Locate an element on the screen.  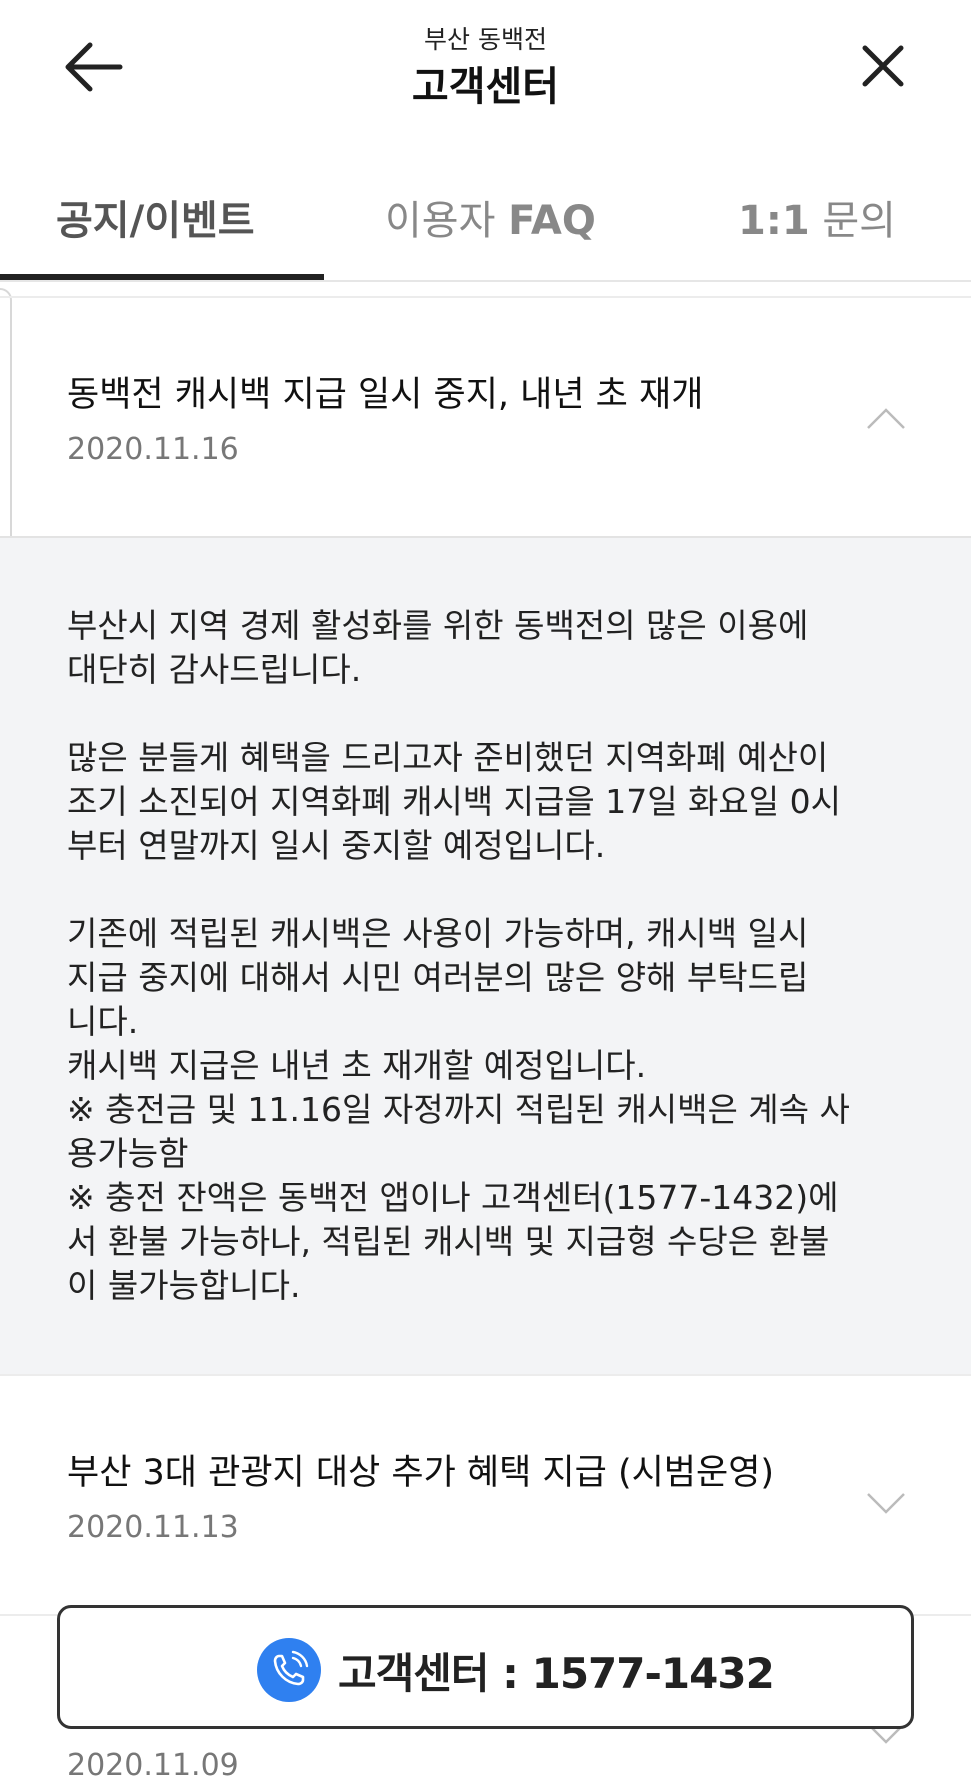
tab-one-to-one-inquiry: 1:1 문의 is located at coordinates (817, 217).